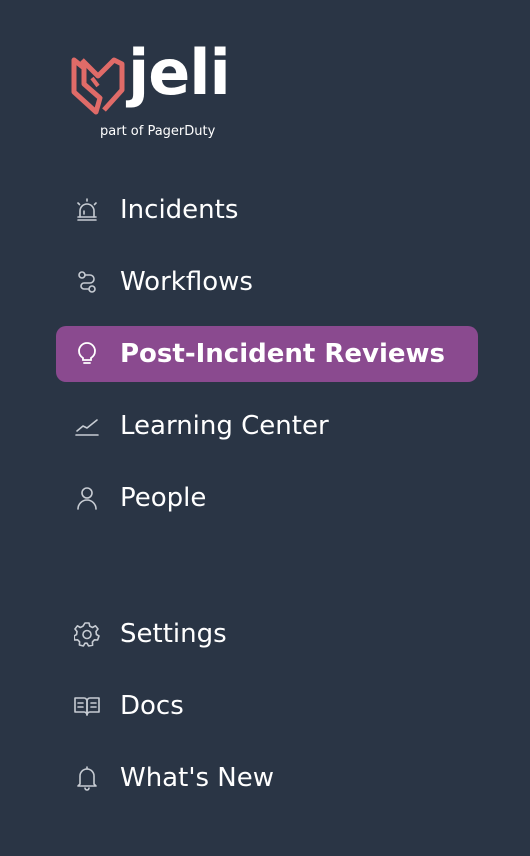 Image resolution: width=530 pixels, height=856 pixels. Describe the element at coordinates (87, 354) in the screenshot. I see `lightbulb-icon` at that location.